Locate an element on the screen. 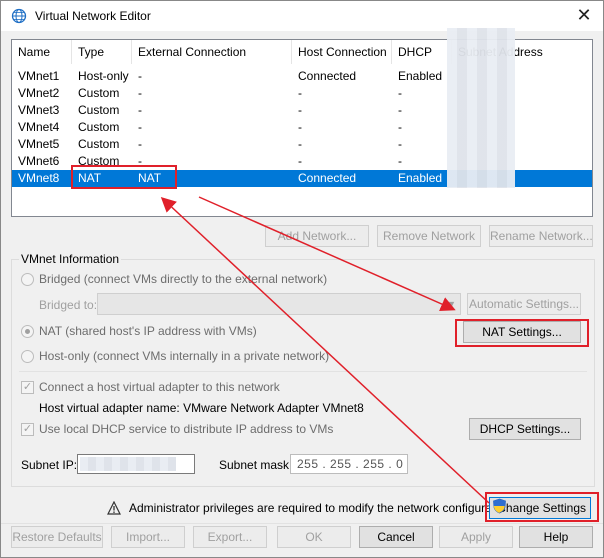 The image size is (604, 558). host-only-radio is located at coordinates (27, 356).